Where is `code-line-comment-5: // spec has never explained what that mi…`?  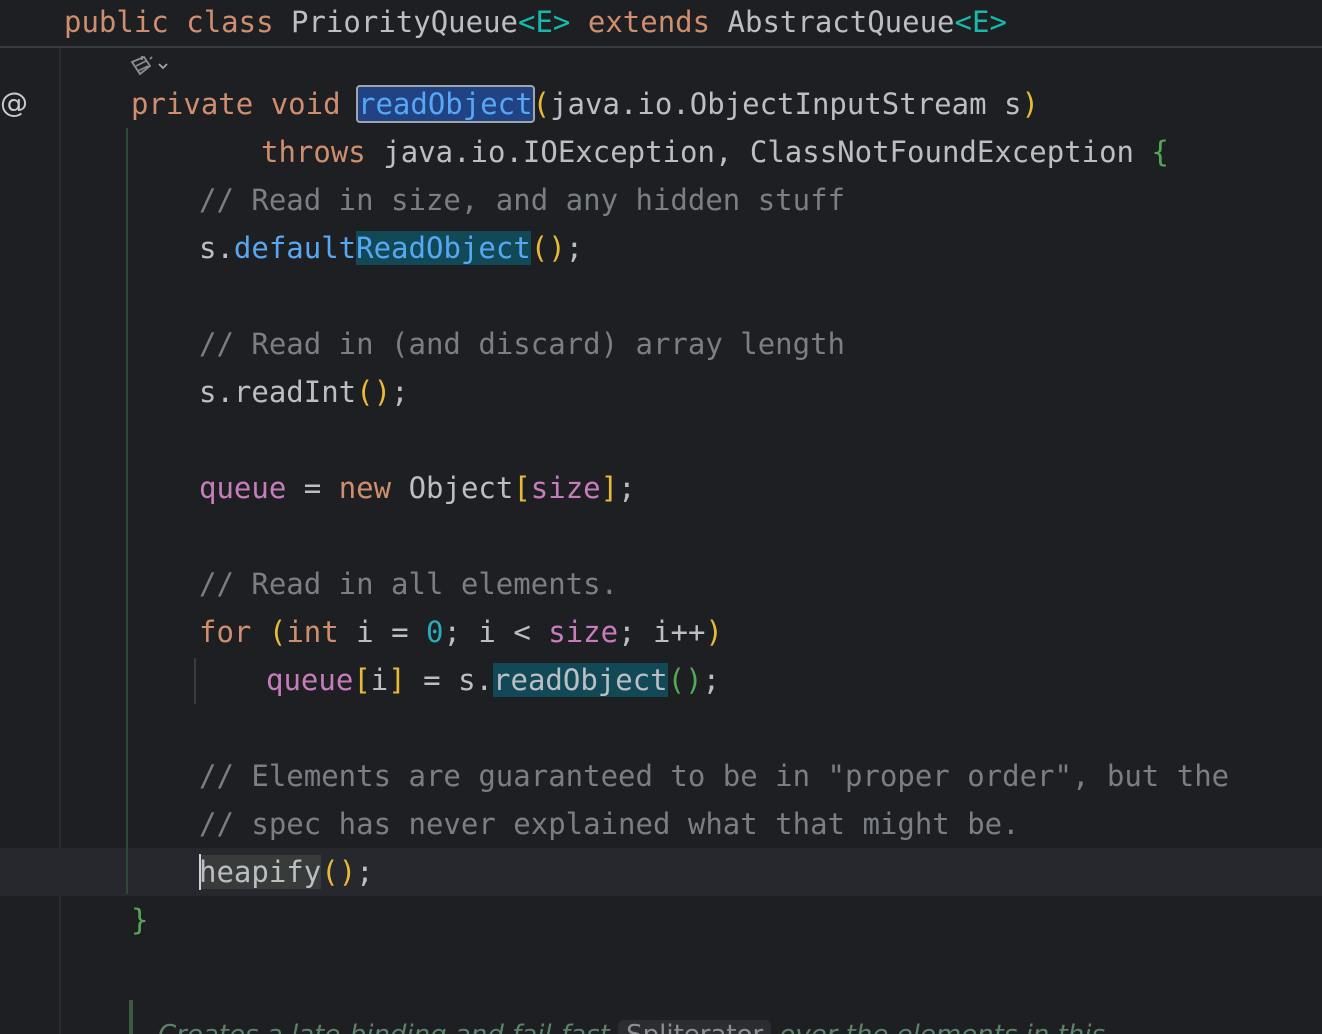
code-line-comment-5: // spec has never explained what that mi… is located at coordinates (609, 824).